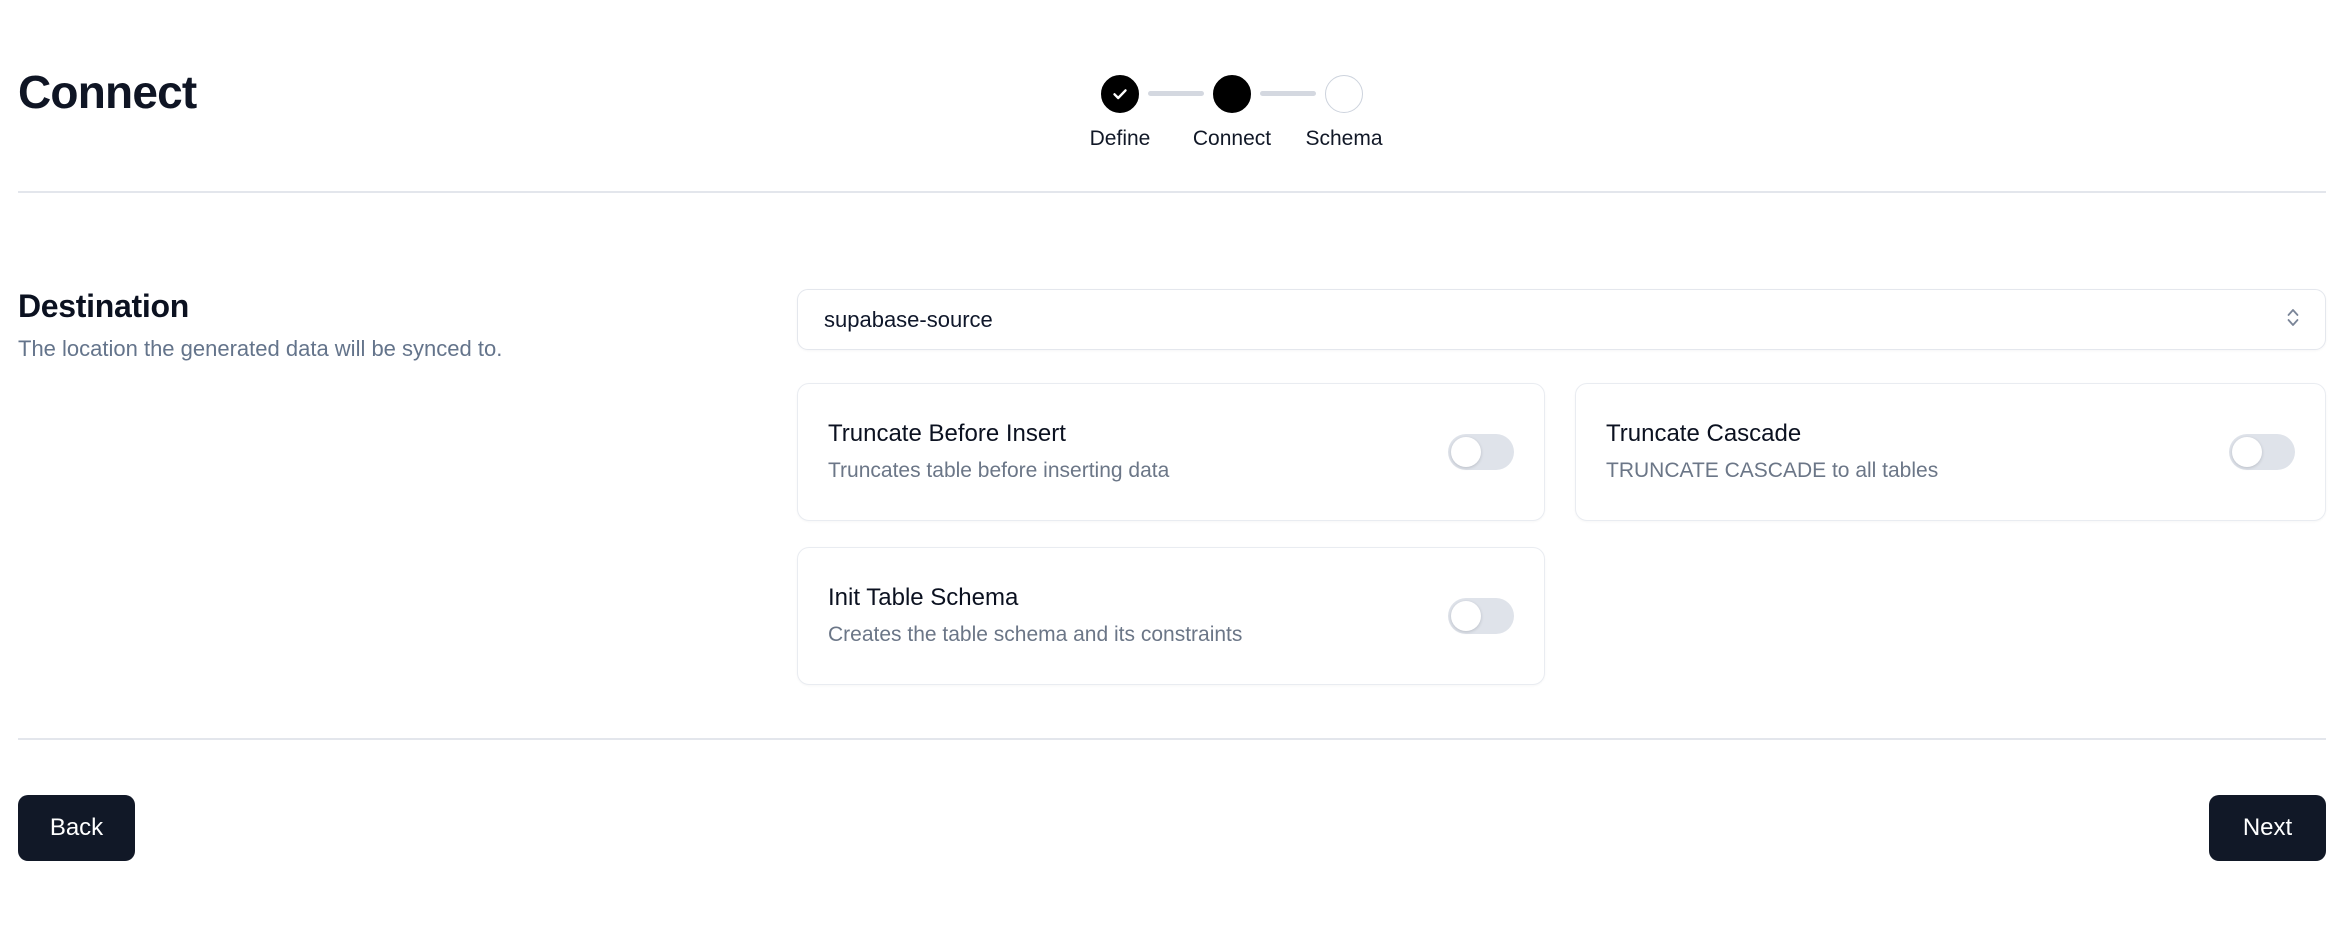 The width and height of the screenshot is (2344, 932). I want to click on step-indicator-define, so click(1120, 94).